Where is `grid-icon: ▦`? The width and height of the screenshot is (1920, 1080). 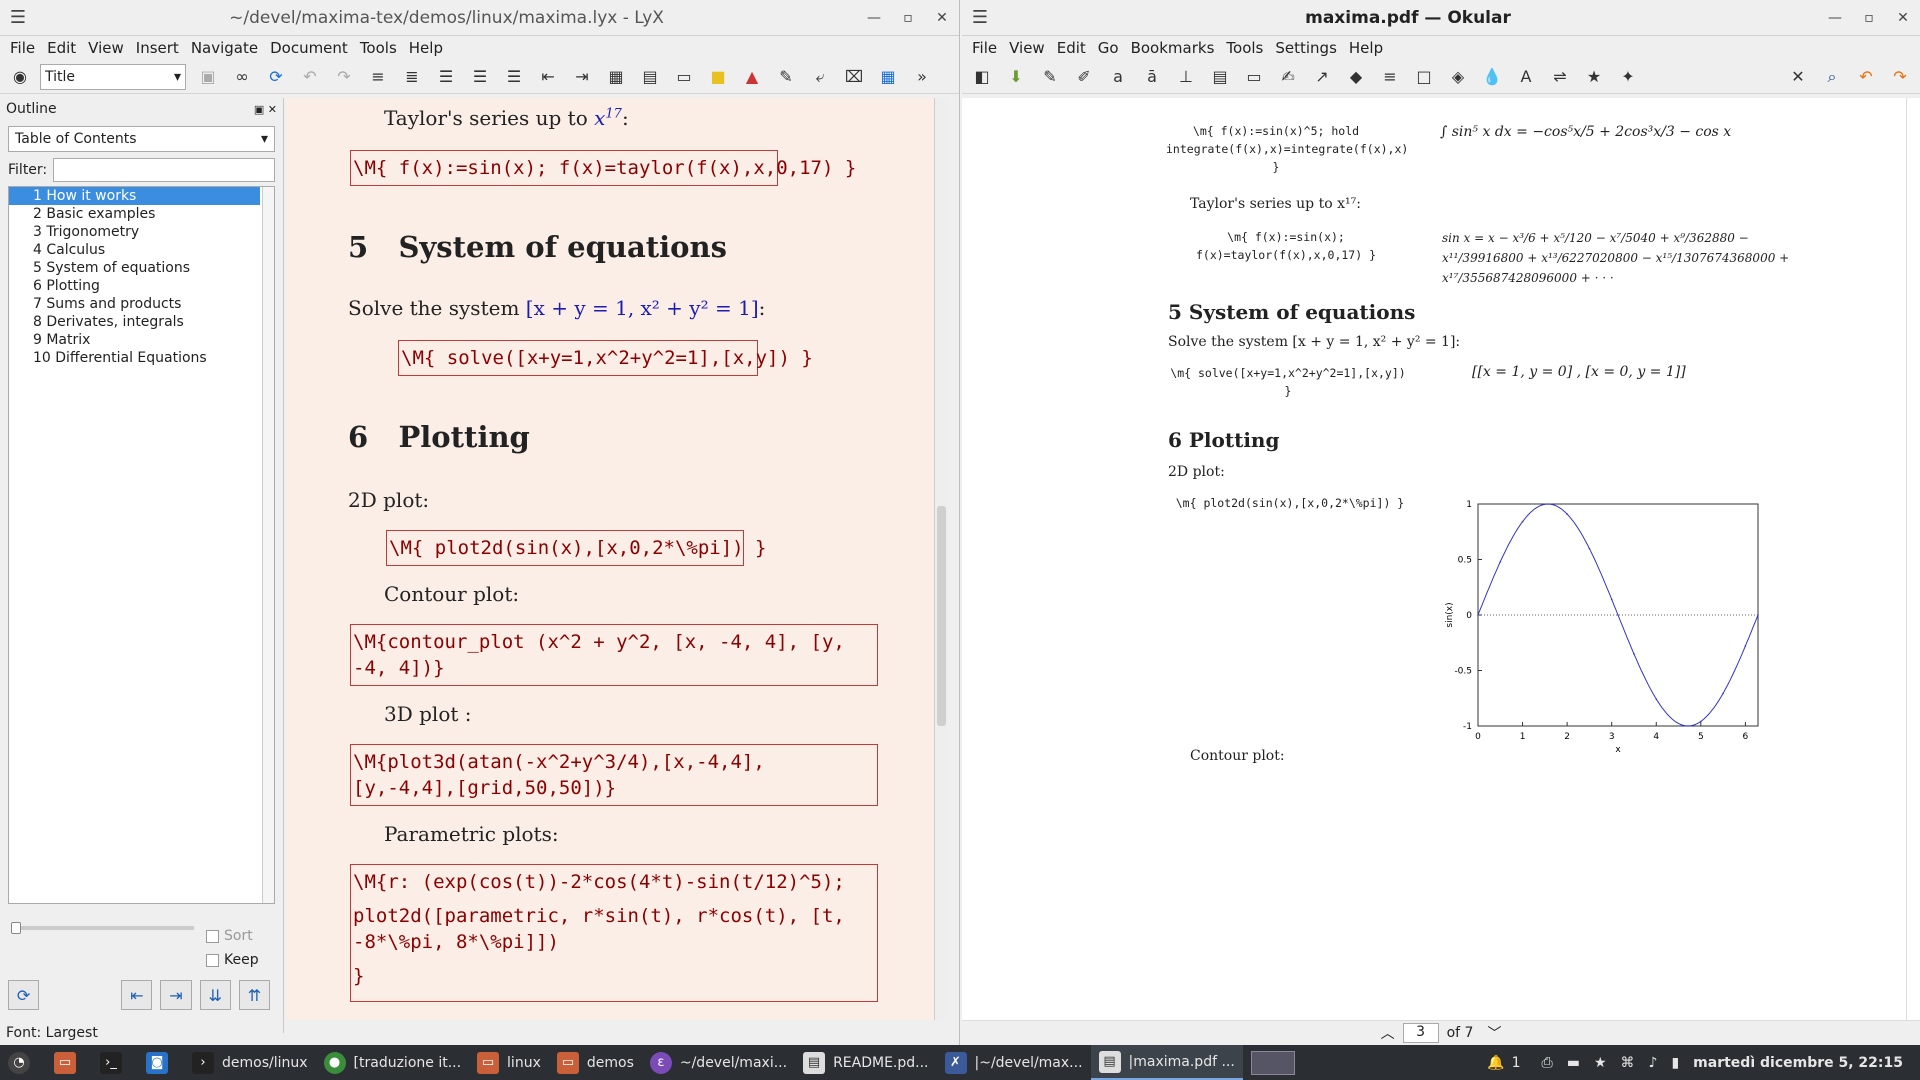
grid-icon: ▦ is located at coordinates (888, 77).